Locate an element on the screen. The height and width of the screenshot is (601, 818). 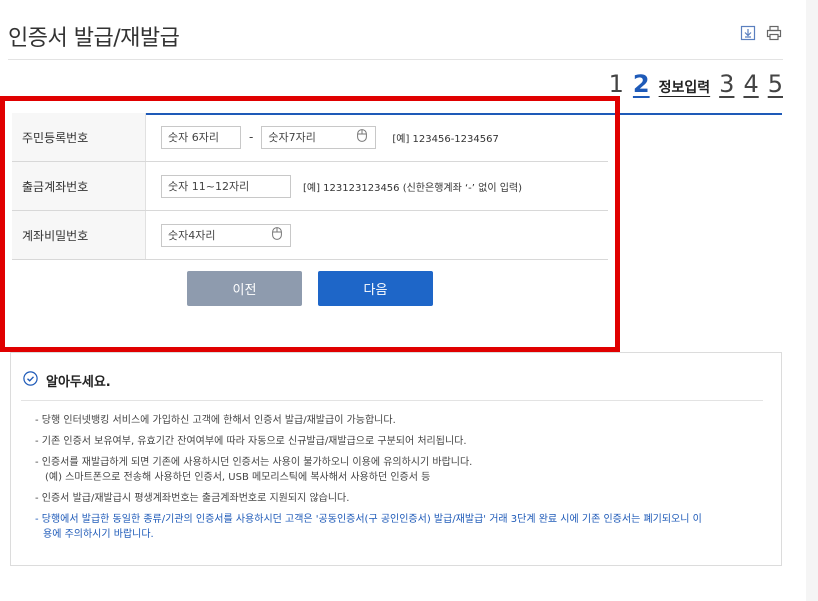
toolbar is located at coordinates (761, 33).